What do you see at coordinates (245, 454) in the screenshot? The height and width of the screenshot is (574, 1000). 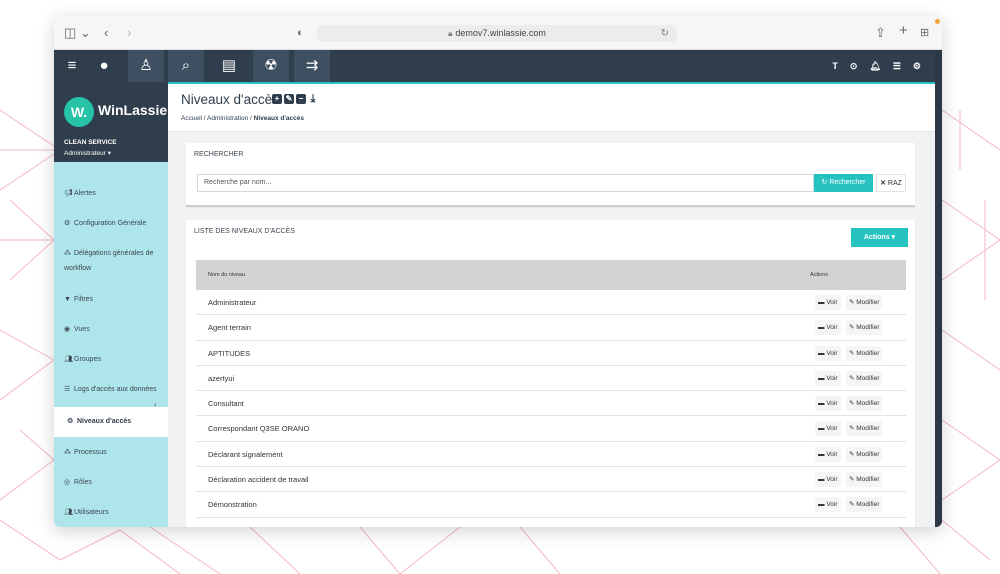 I see `row-name: Déclarant signalement` at bounding box center [245, 454].